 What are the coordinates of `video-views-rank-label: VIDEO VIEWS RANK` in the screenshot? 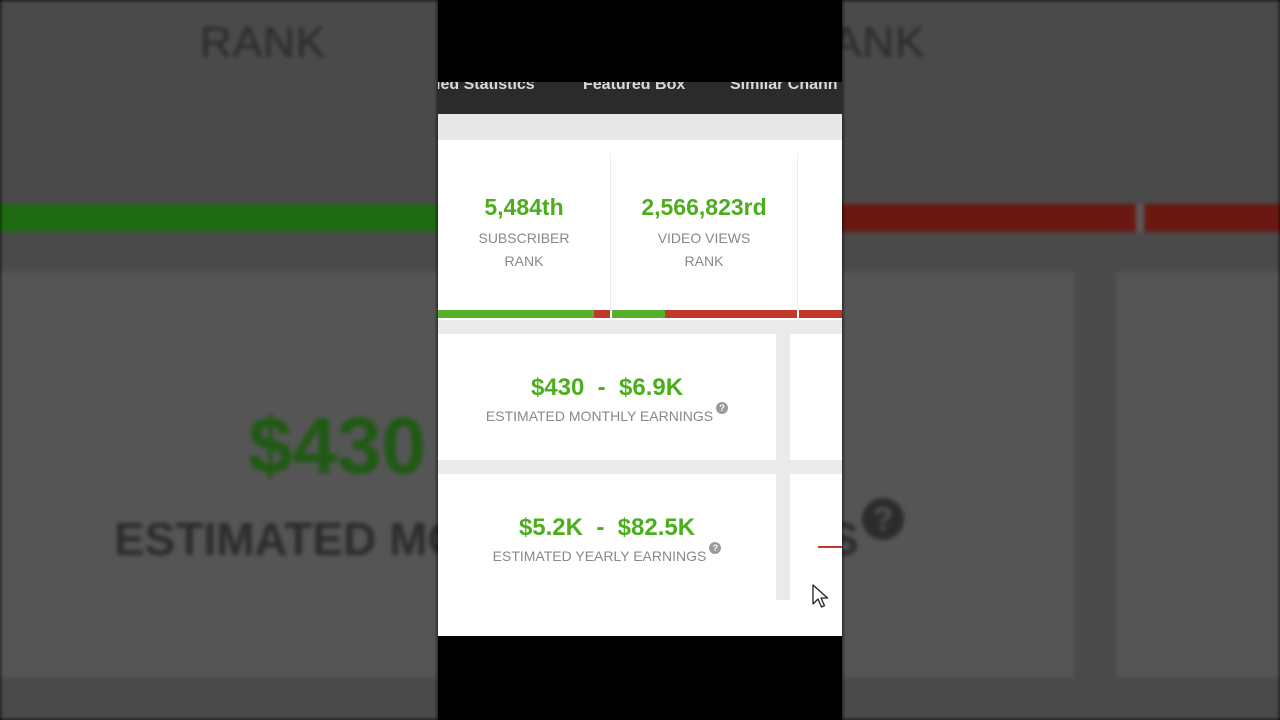 It's located at (704, 250).